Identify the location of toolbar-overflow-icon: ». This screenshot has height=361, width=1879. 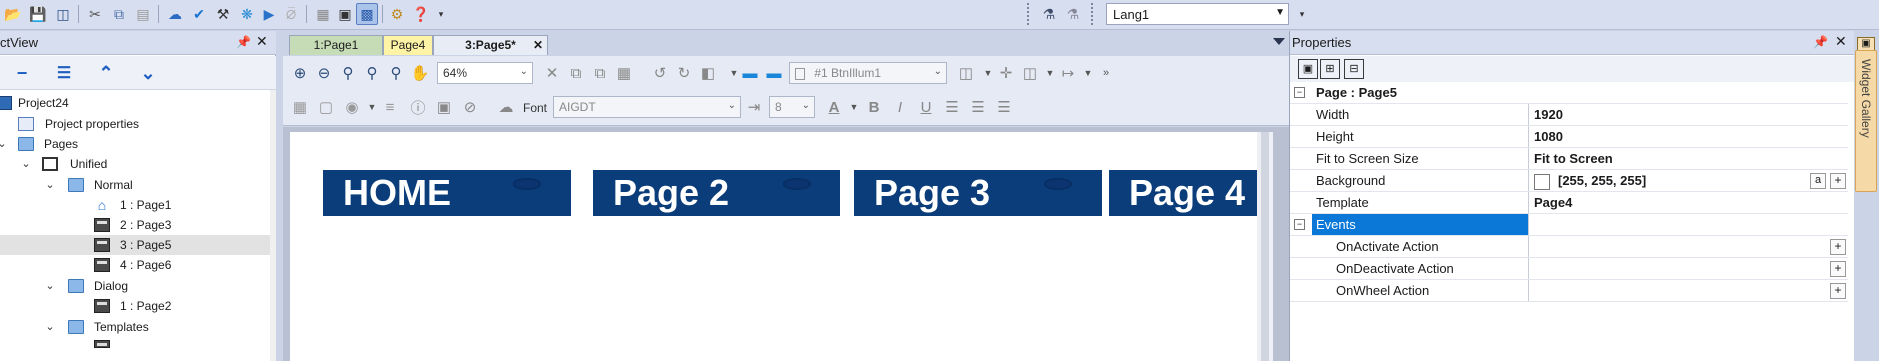
(1106, 73).